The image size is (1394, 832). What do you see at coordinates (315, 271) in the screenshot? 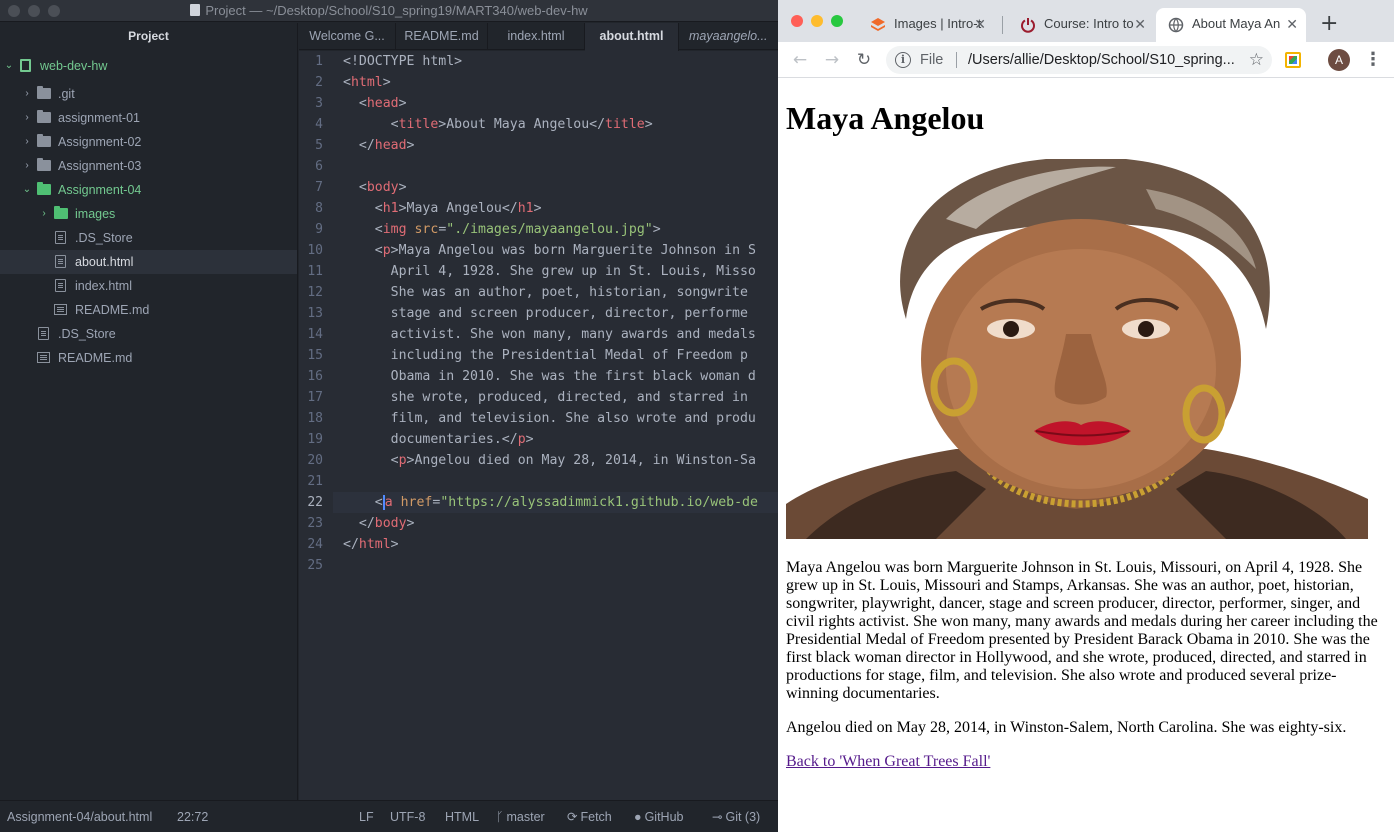
I see `line-number: 11` at bounding box center [315, 271].